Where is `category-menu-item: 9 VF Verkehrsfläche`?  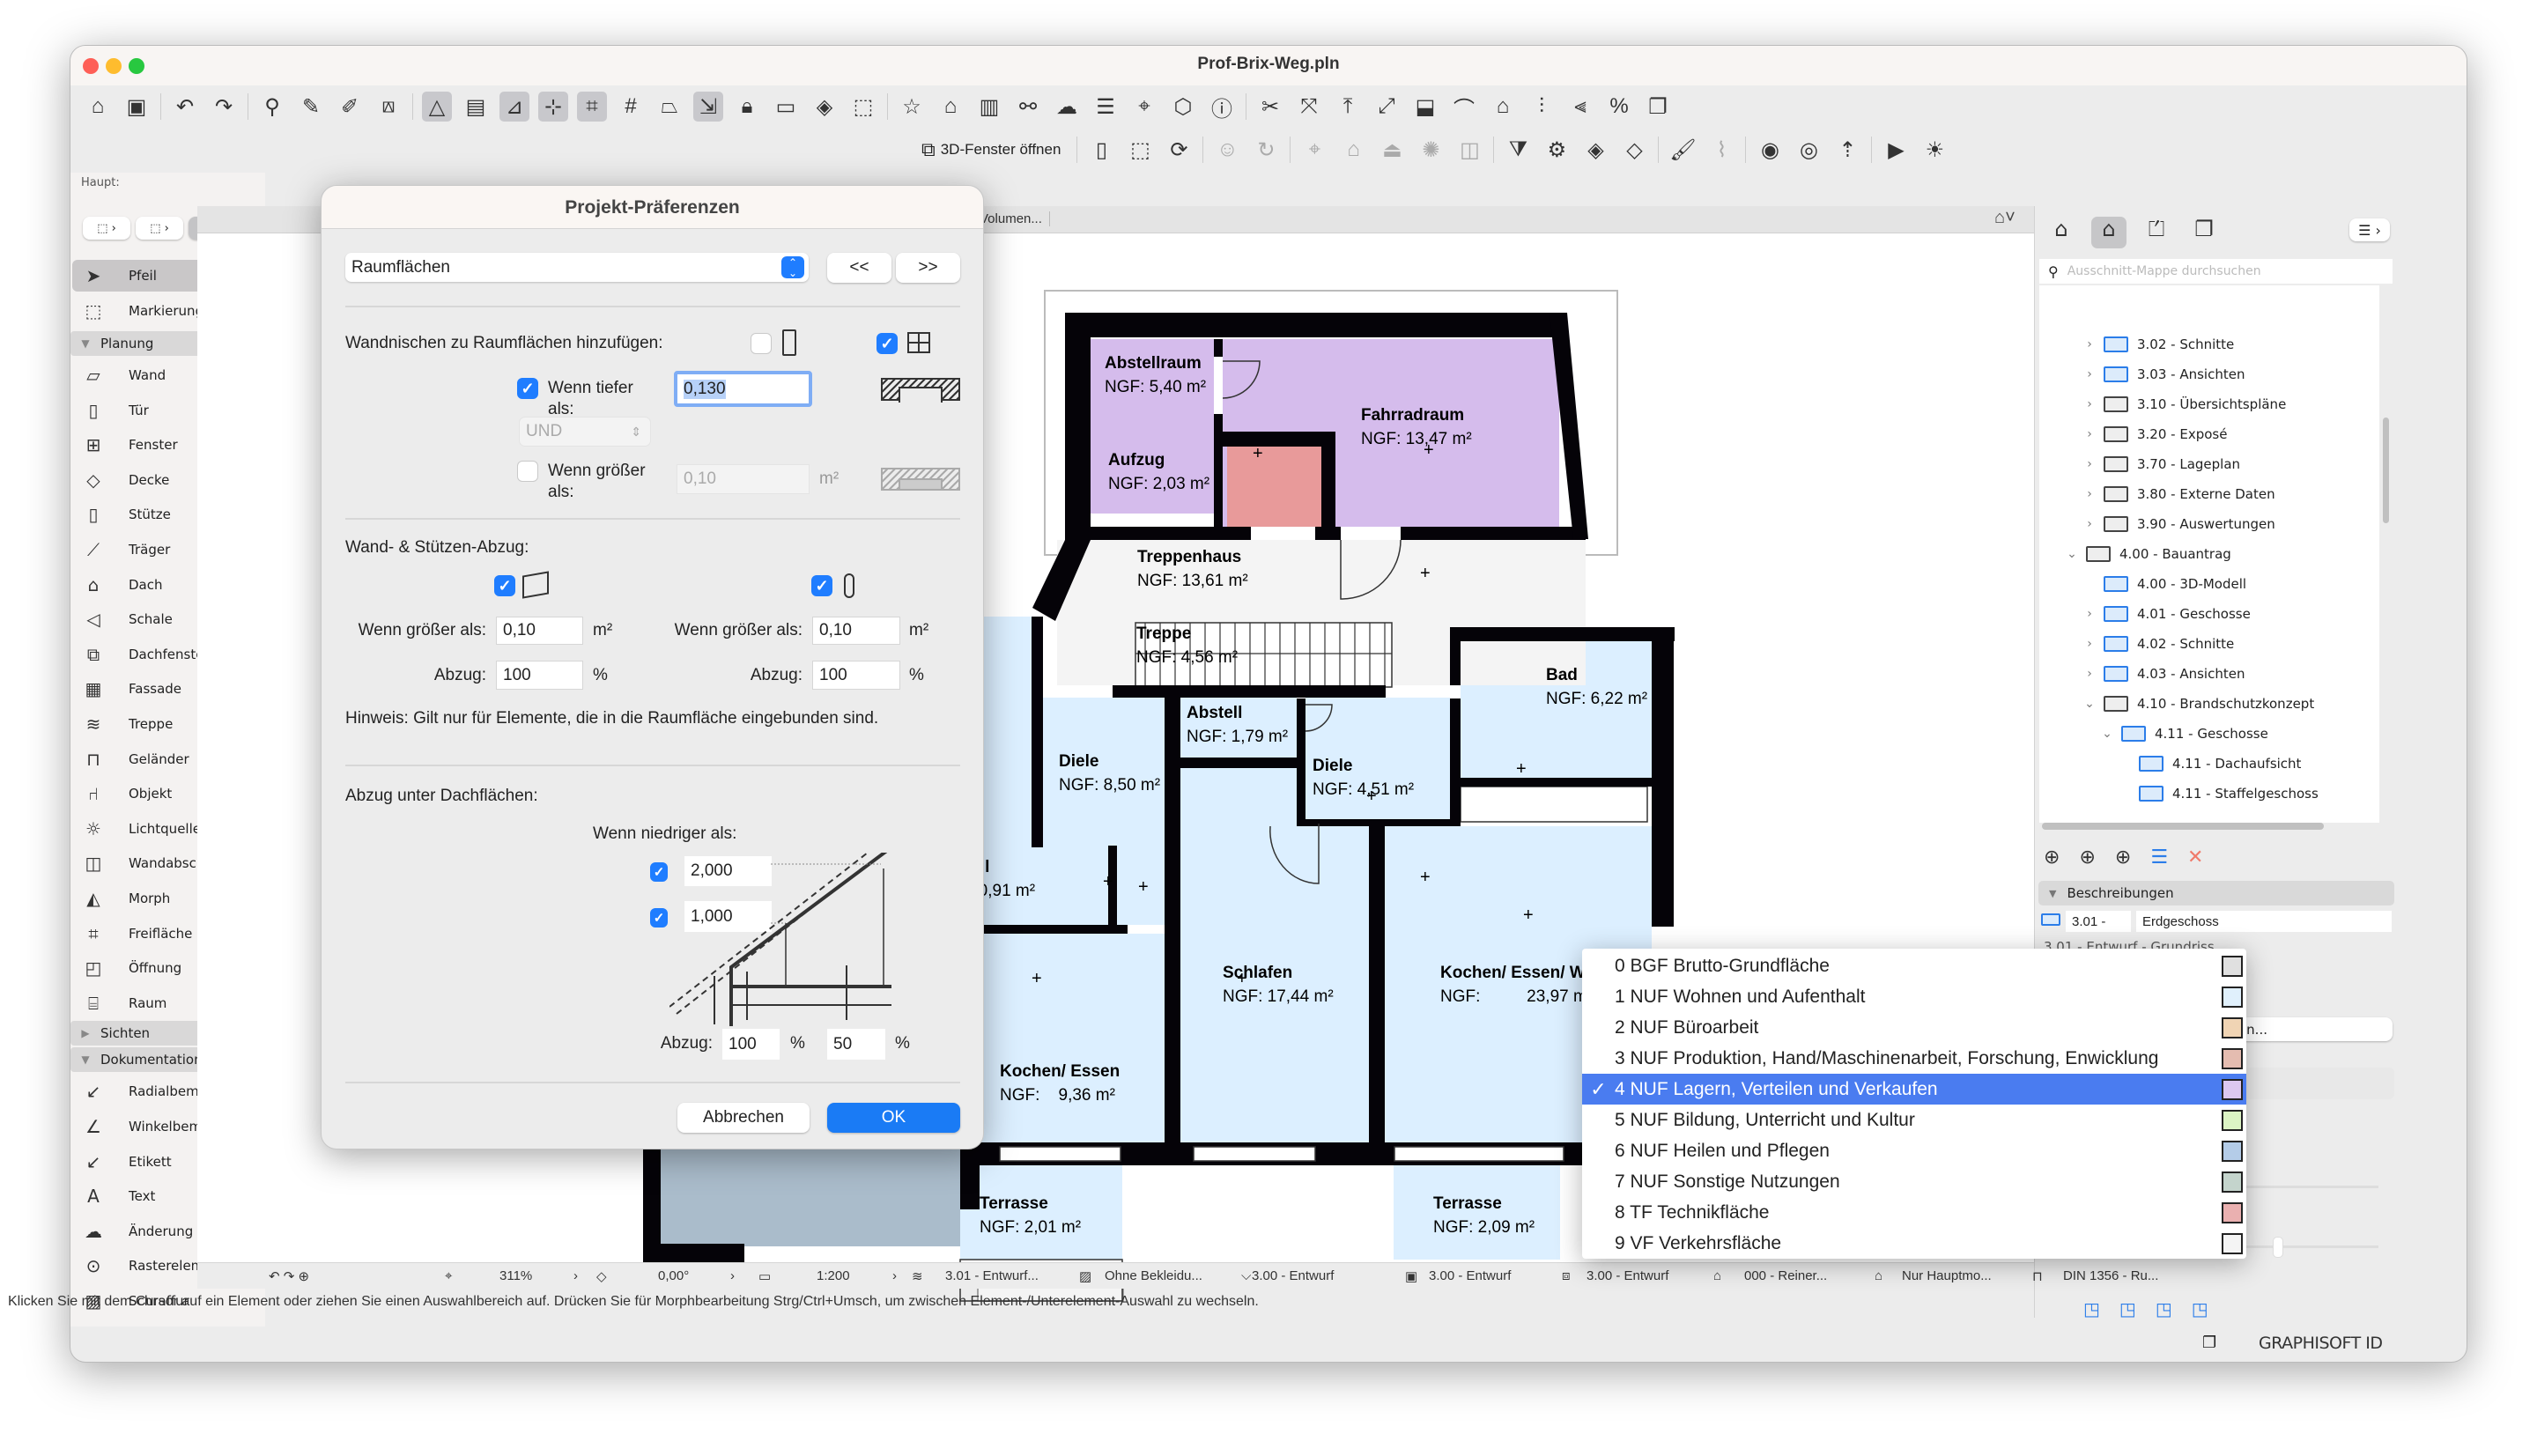
category-menu-item: 9 VF Verkehrsfläche is located at coordinates (1914, 1243).